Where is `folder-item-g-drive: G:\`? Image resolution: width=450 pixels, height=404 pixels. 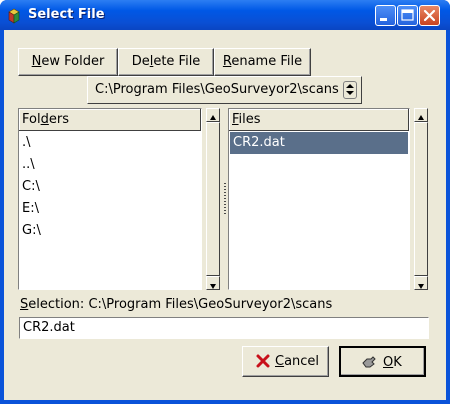 folder-item-g-drive: G:\ is located at coordinates (110, 231).